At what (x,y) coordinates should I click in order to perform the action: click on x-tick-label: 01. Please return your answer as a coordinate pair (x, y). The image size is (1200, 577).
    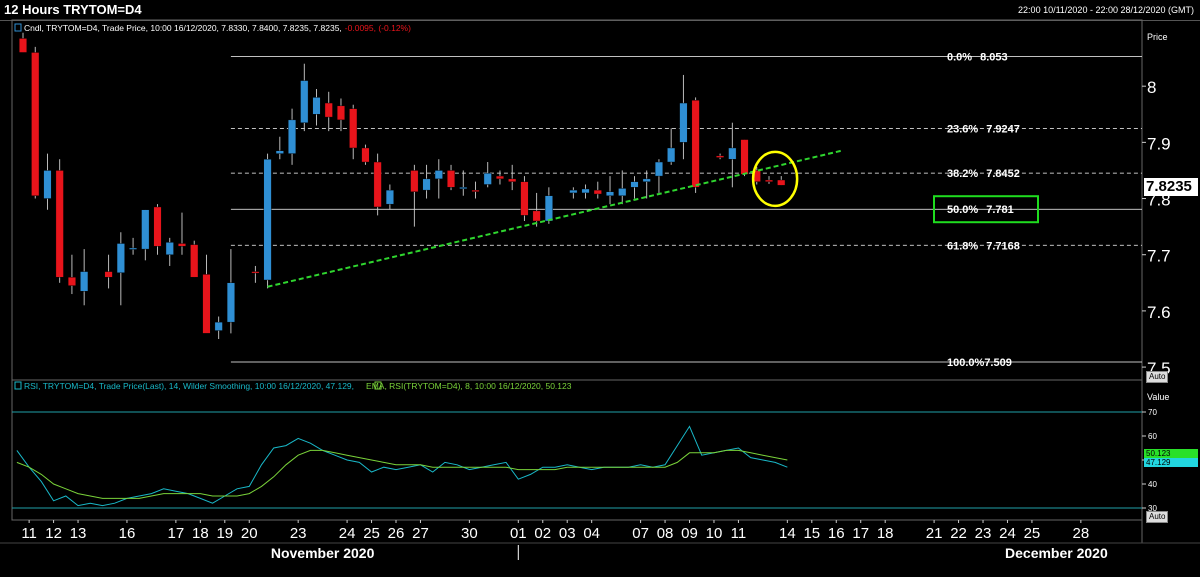
    Looking at the image, I should click on (518, 533).